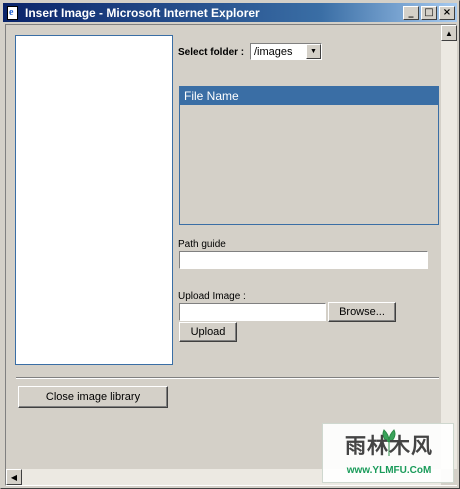 The image size is (460, 489). I want to click on watermark-text: 雨林木风, so click(389, 446).